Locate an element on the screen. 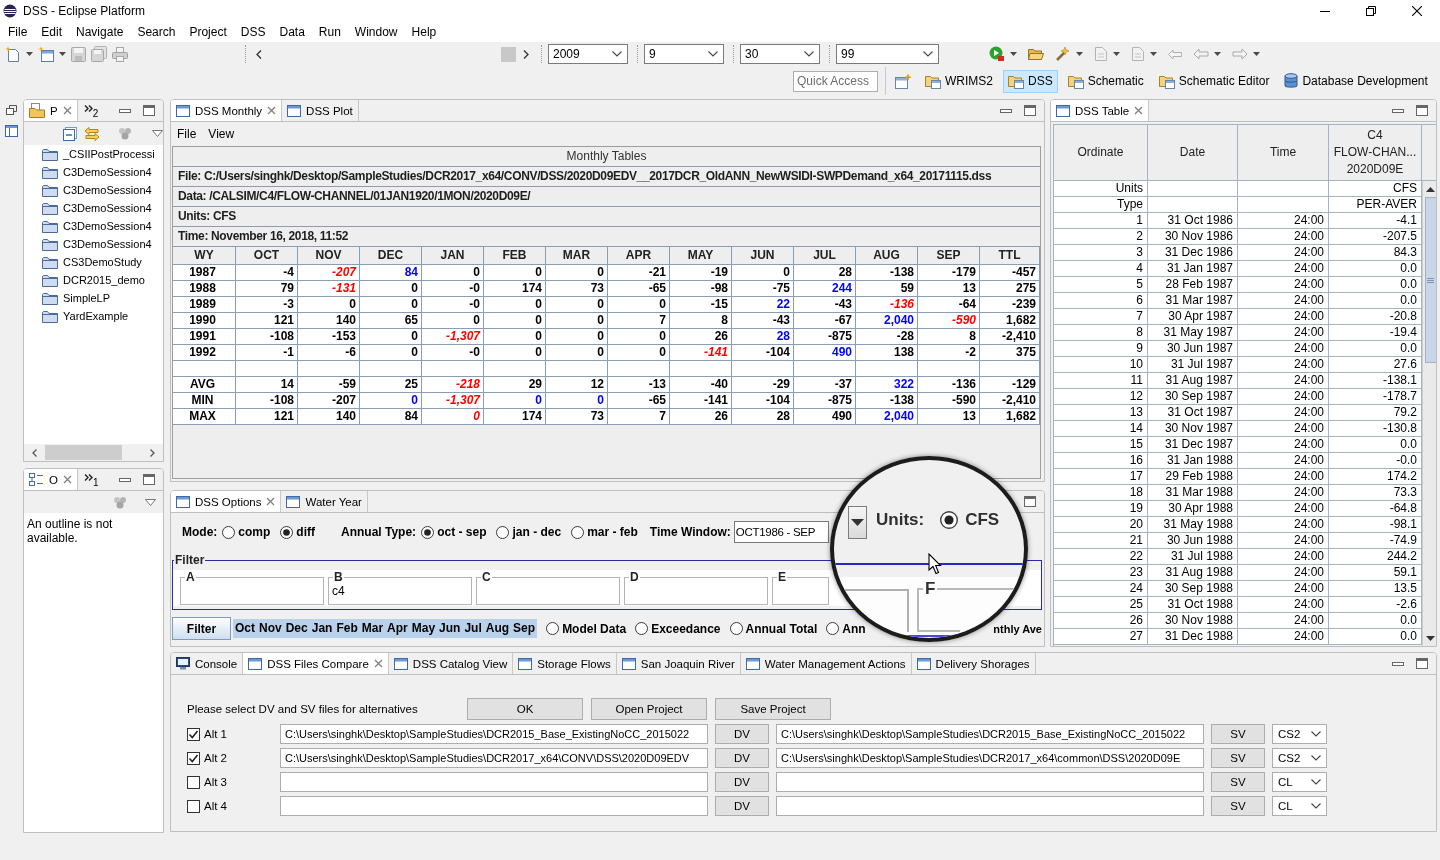  overflow-button: 2 is located at coordinates (91, 110).